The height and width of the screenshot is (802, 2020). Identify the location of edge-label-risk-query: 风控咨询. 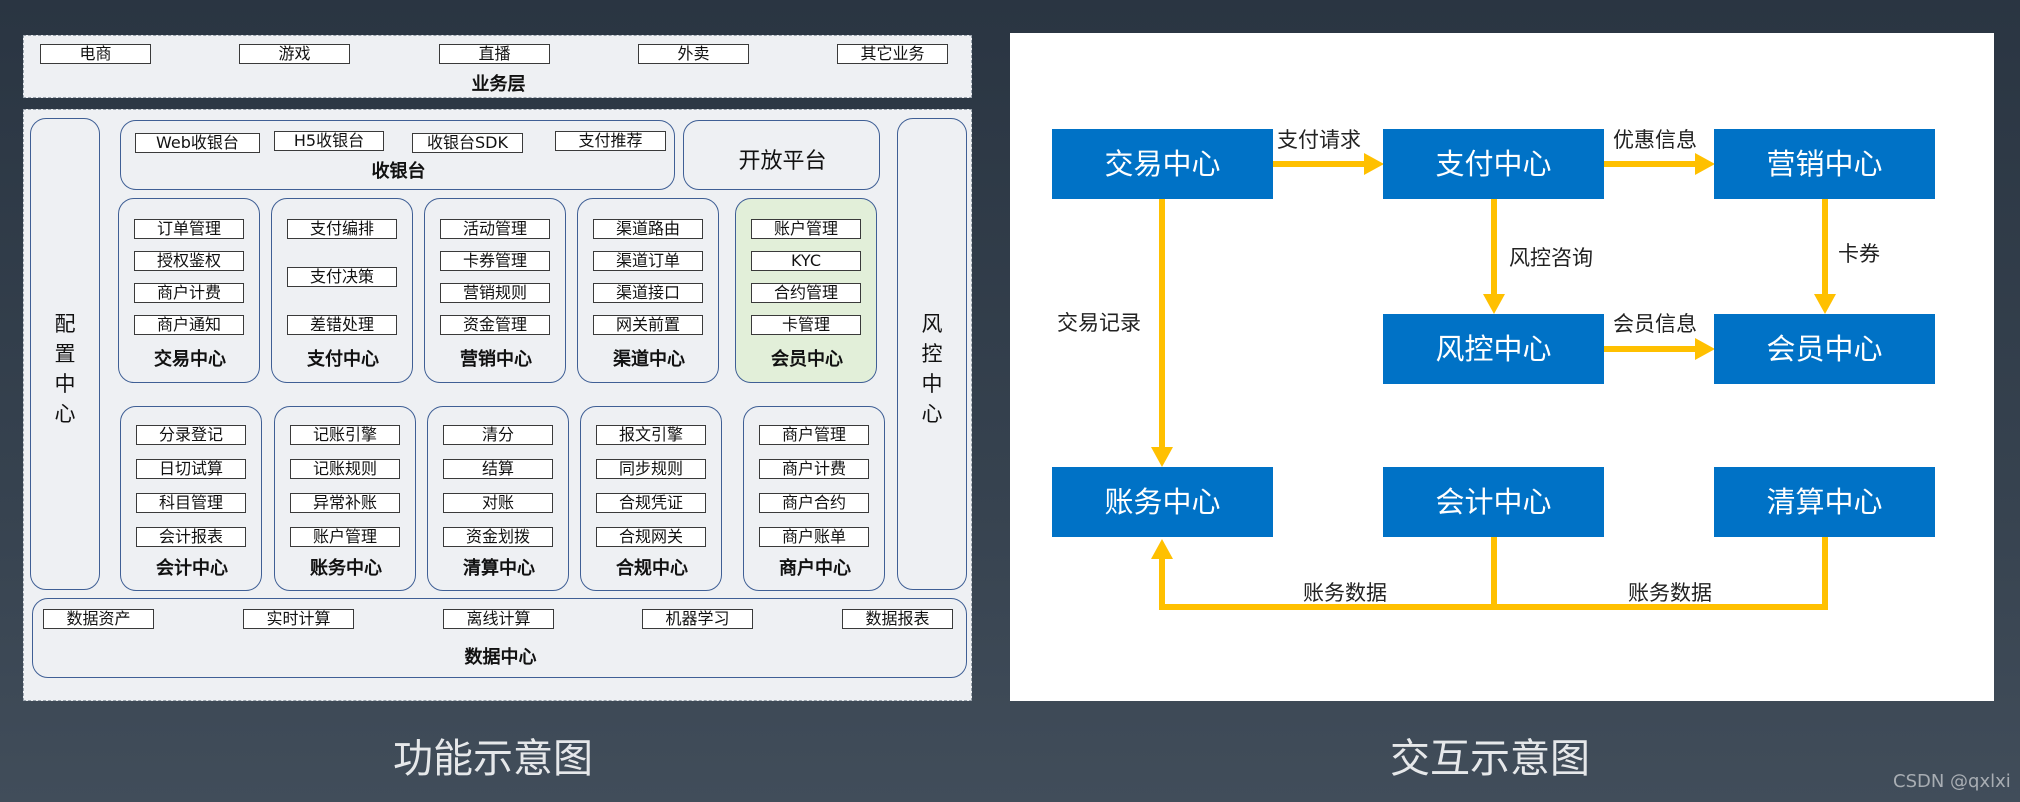
(1551, 258).